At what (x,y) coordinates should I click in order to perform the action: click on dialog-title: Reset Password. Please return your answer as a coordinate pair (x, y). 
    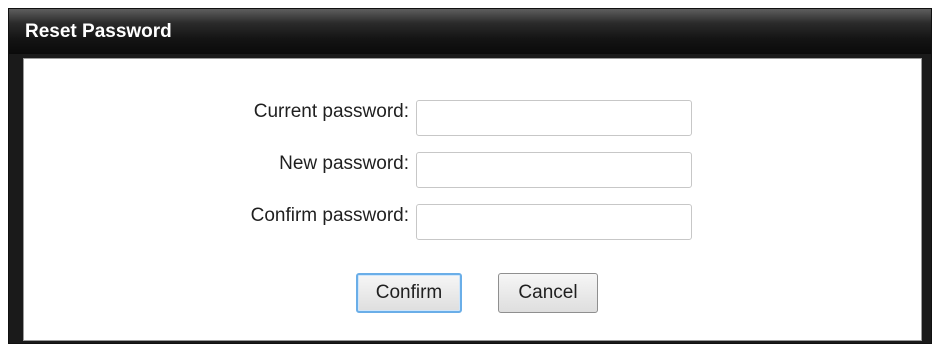
    Looking at the image, I should click on (98, 31).